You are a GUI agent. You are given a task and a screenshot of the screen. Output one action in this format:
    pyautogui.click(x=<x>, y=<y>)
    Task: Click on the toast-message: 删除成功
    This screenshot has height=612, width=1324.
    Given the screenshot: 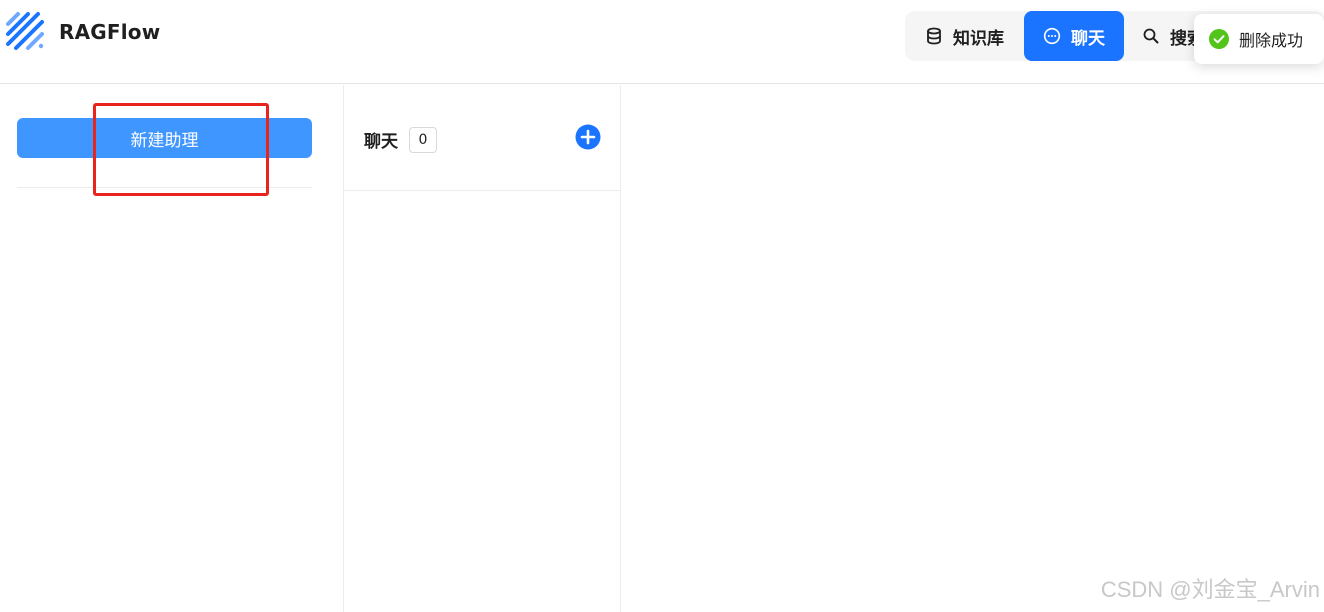 What is the action you would take?
    pyautogui.click(x=1271, y=40)
    